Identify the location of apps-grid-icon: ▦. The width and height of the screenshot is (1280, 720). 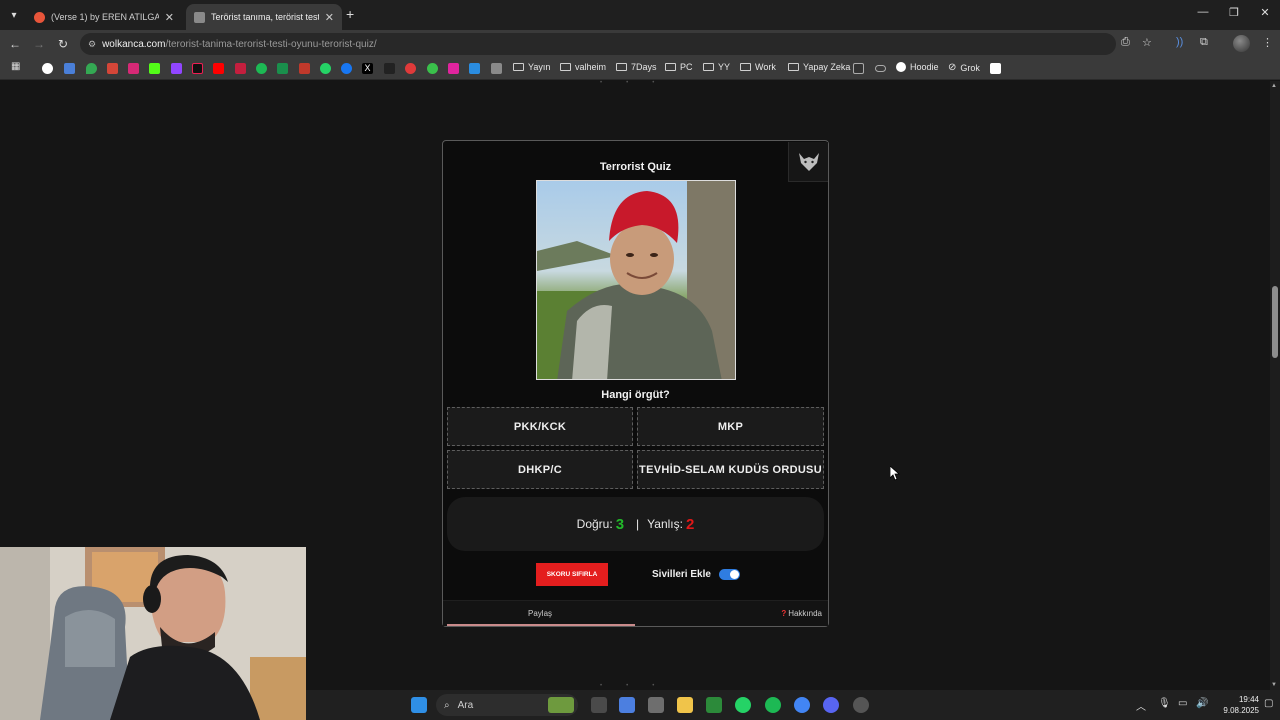
(16, 66).